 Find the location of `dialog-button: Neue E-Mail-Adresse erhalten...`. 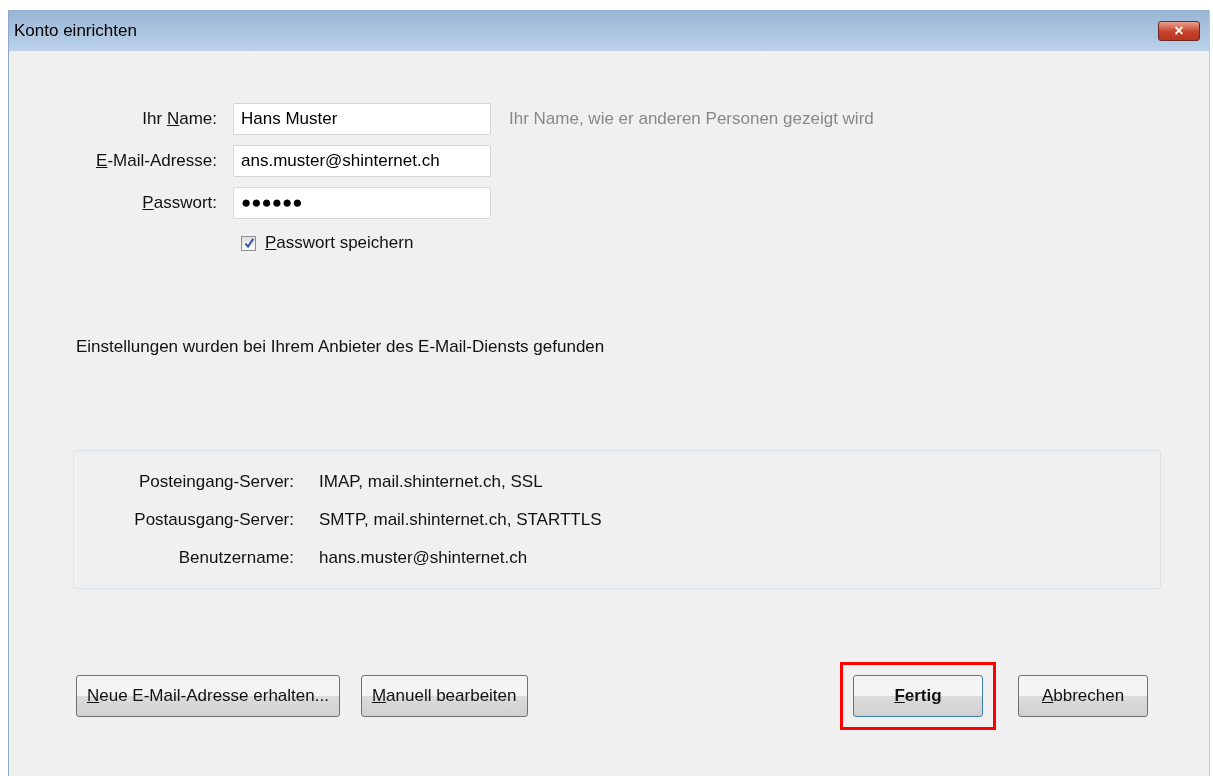

dialog-button: Neue E-Mail-Adresse erhalten... is located at coordinates (208, 696).